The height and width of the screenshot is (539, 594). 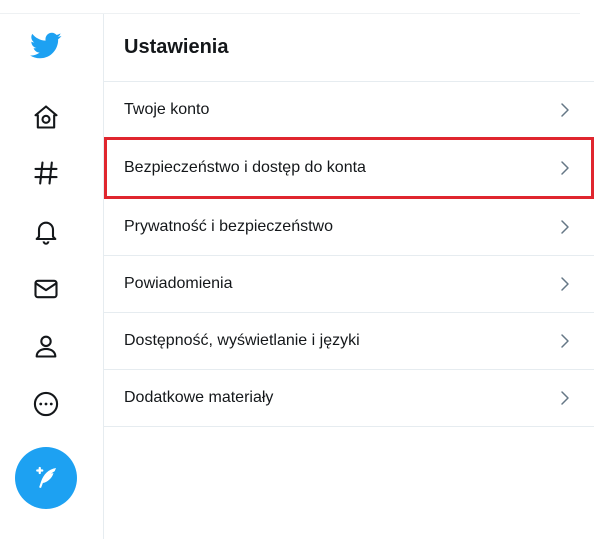 What do you see at coordinates (199, 397) in the screenshot?
I see `settings-item-label: Dodatkowe materiały` at bounding box center [199, 397].